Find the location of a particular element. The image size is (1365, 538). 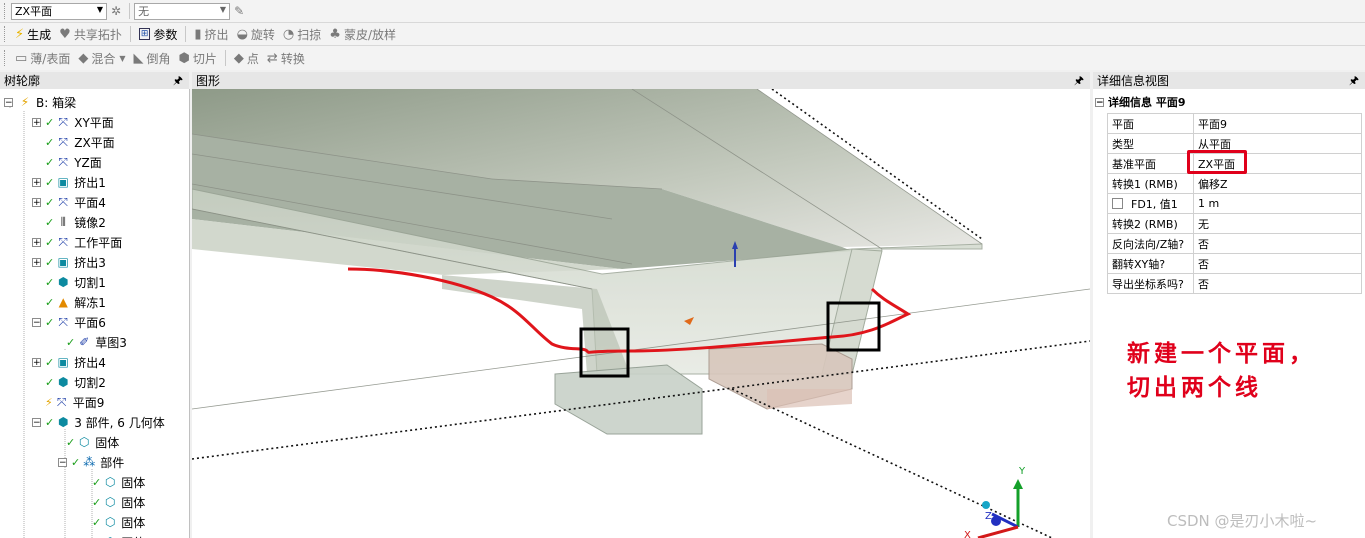

chamfer-button: ◣ 倒角 is located at coordinates (152, 58).